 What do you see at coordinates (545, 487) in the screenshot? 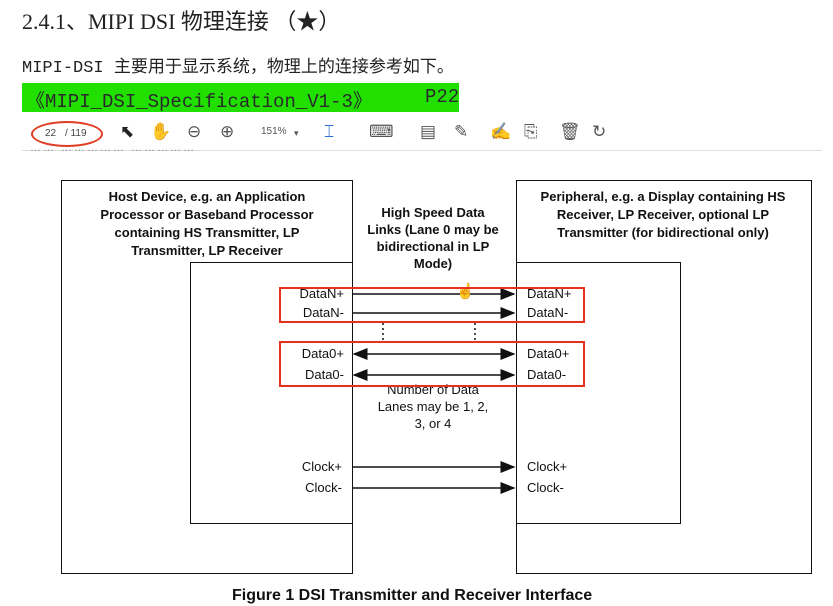
I see `signal-right-clock-minus: Clock-` at bounding box center [545, 487].